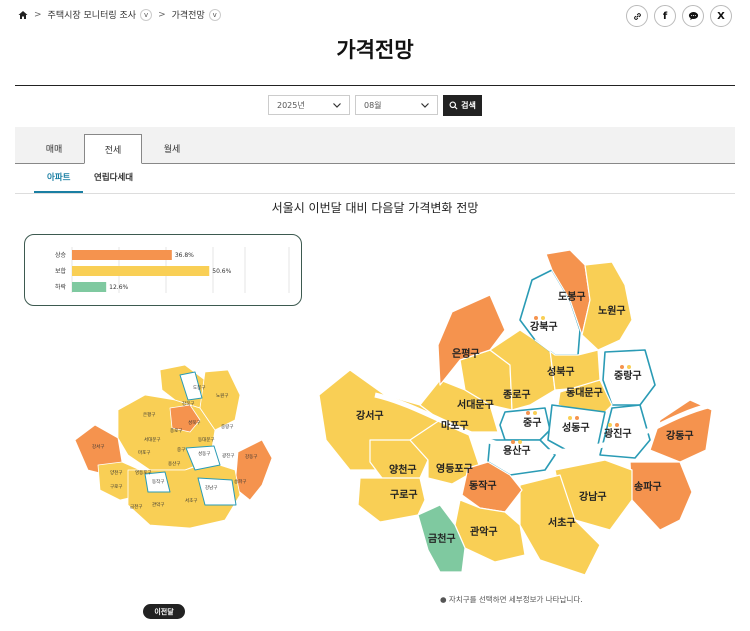  What do you see at coordinates (194, 422) in the screenshot?
I see `small-label-seongbuk: 성북구` at bounding box center [194, 422].